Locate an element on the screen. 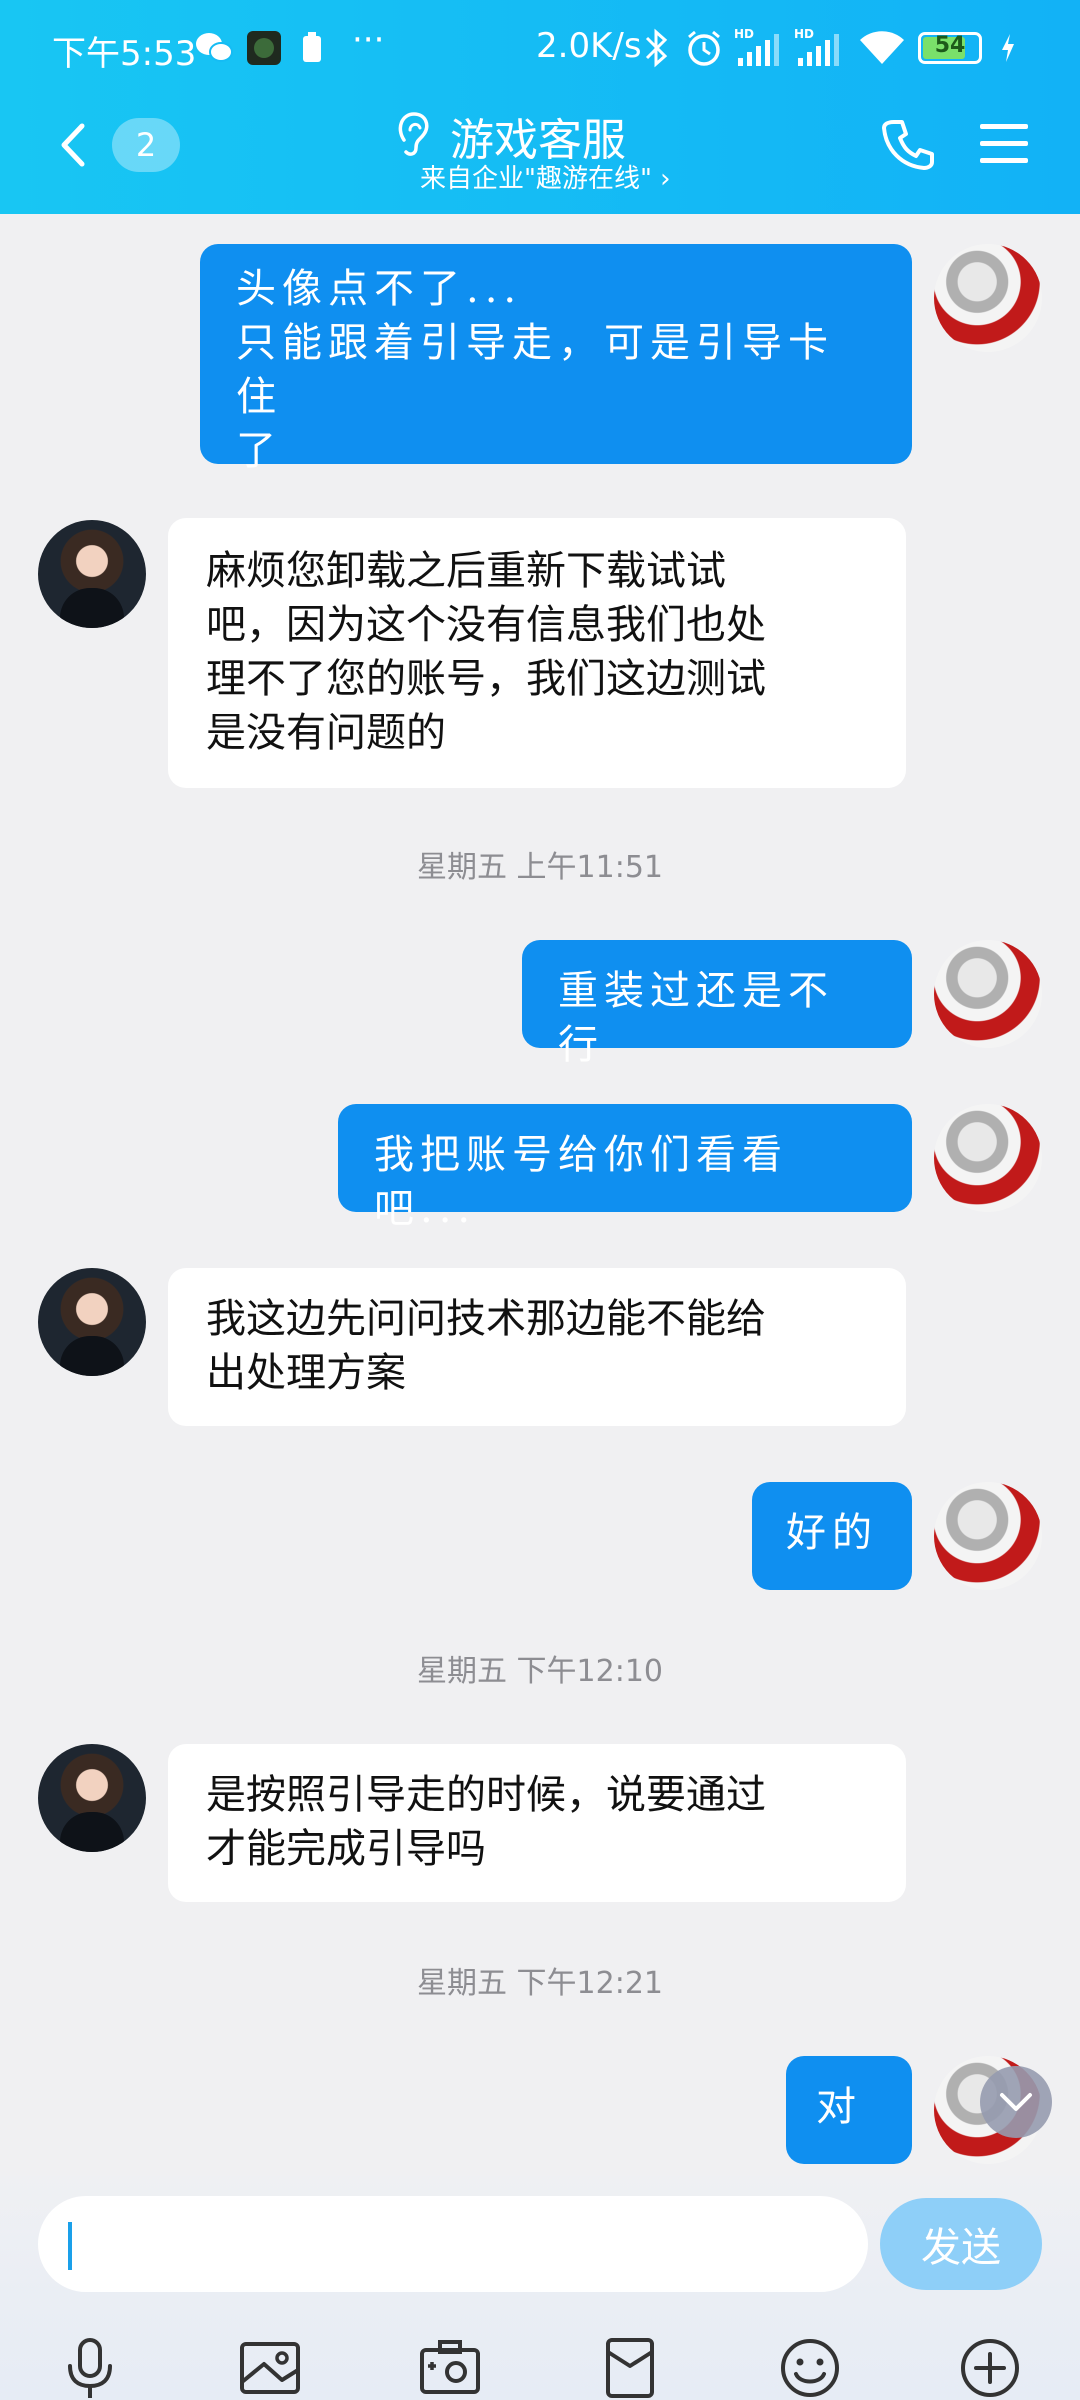 This screenshot has width=1080, height=2400. bluetooth-icon is located at coordinates (656, 48).